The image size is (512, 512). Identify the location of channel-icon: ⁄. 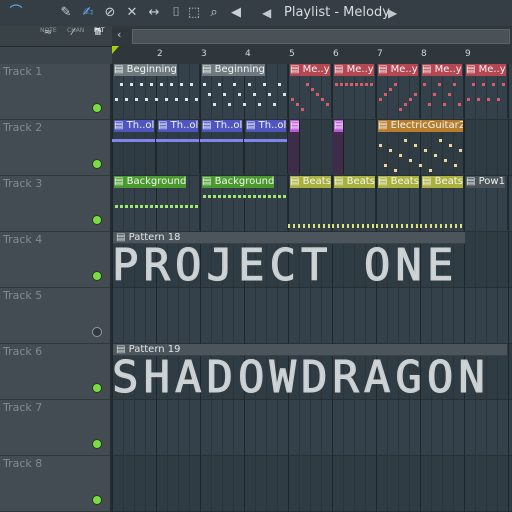
(73, 31).